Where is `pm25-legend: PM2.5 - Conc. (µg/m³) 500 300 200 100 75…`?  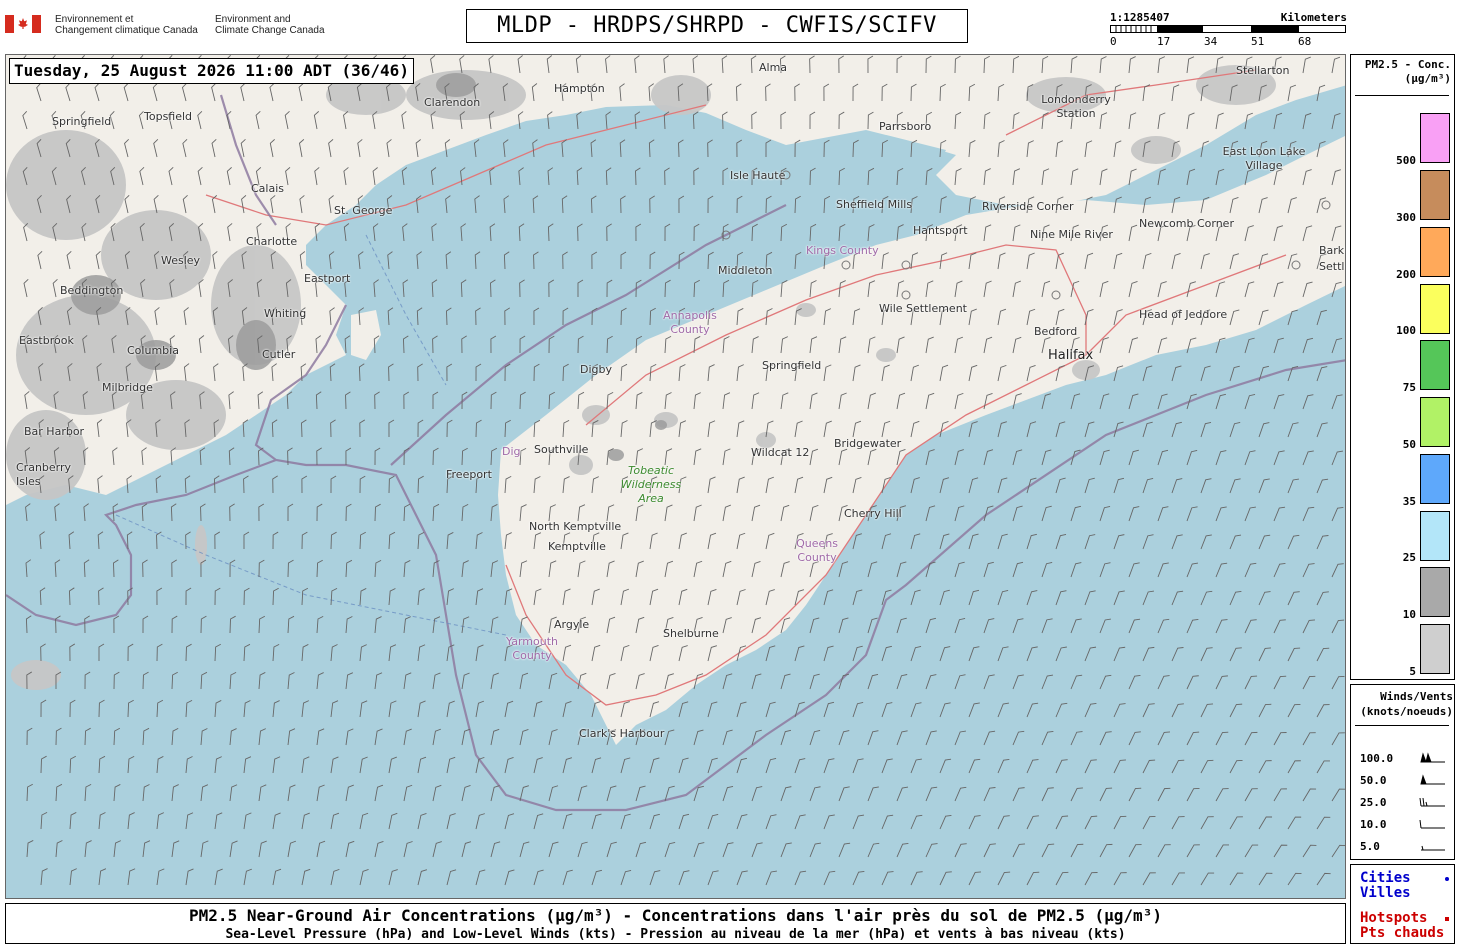 pm25-legend: PM2.5 - Conc. (µg/m³) 500 300 200 100 75… is located at coordinates (1402, 367).